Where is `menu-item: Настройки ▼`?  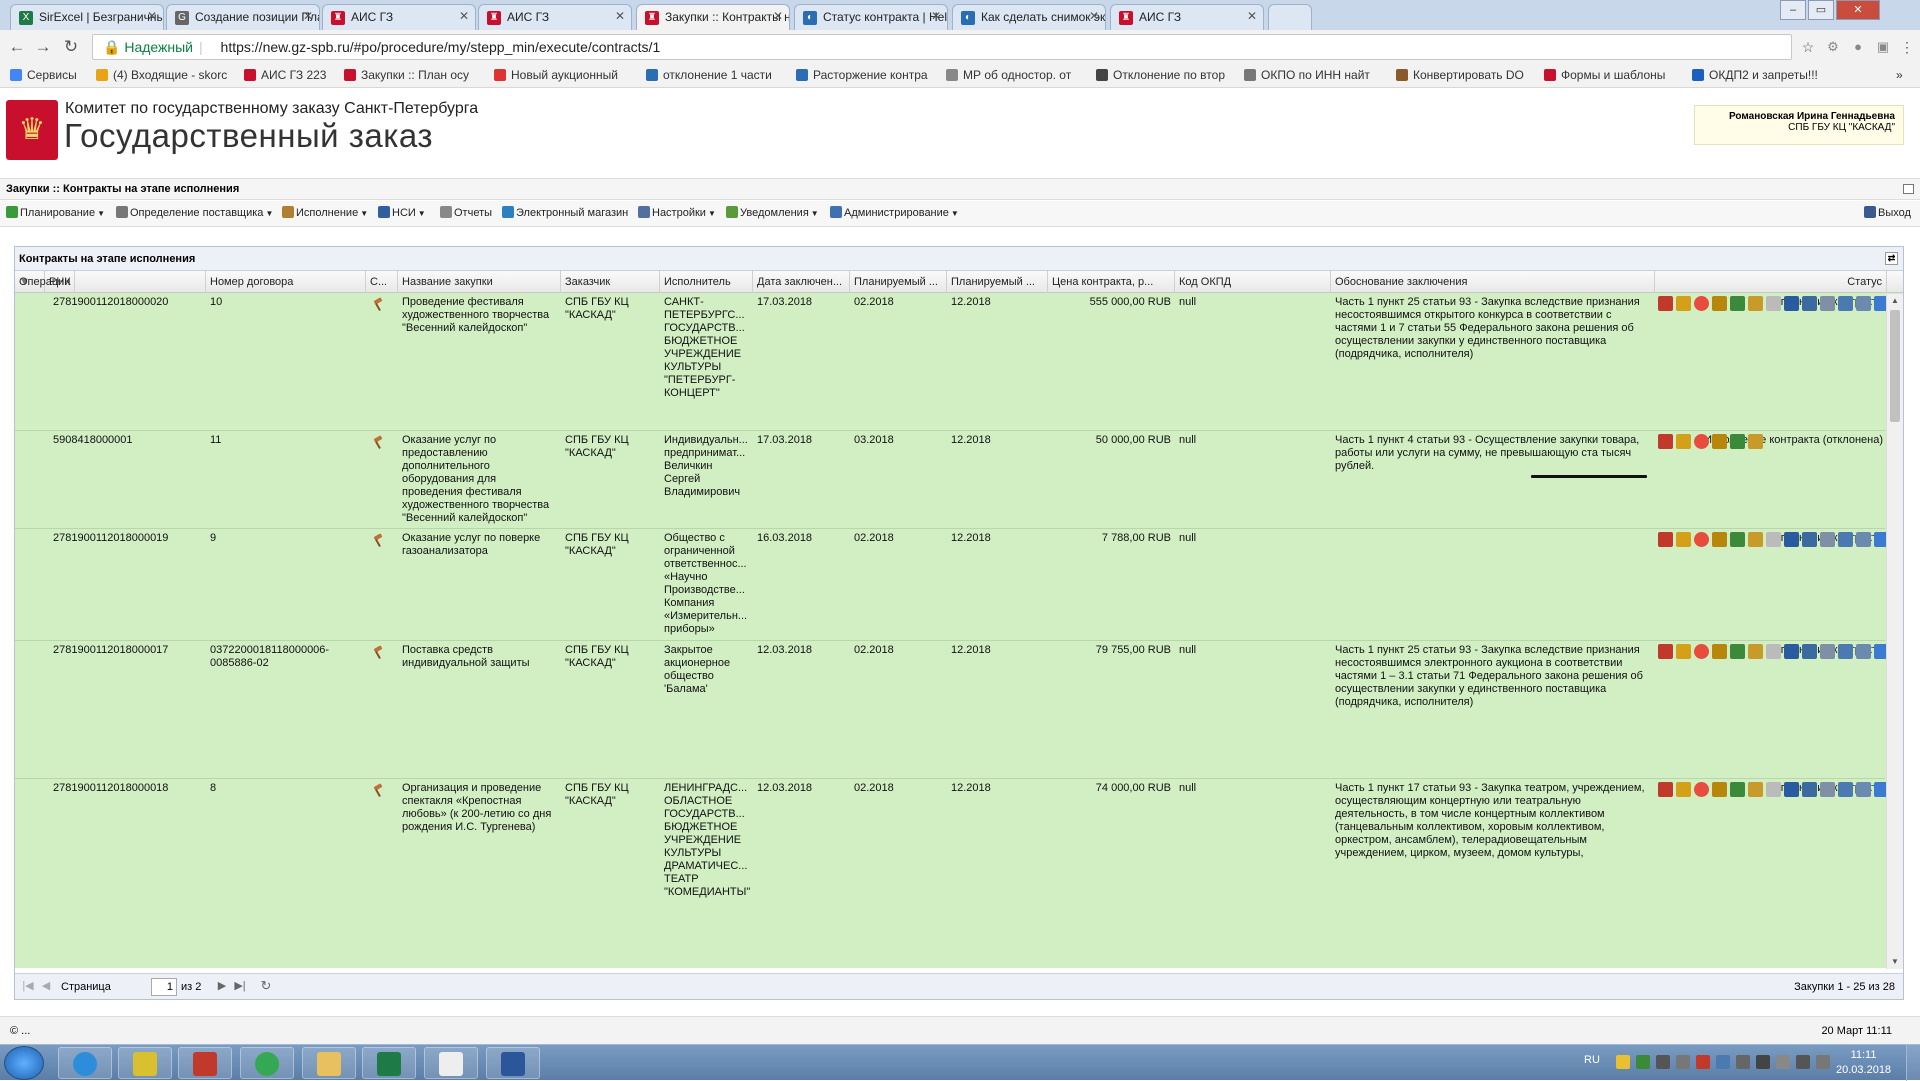 menu-item: Настройки ▼ is located at coordinates (677, 212).